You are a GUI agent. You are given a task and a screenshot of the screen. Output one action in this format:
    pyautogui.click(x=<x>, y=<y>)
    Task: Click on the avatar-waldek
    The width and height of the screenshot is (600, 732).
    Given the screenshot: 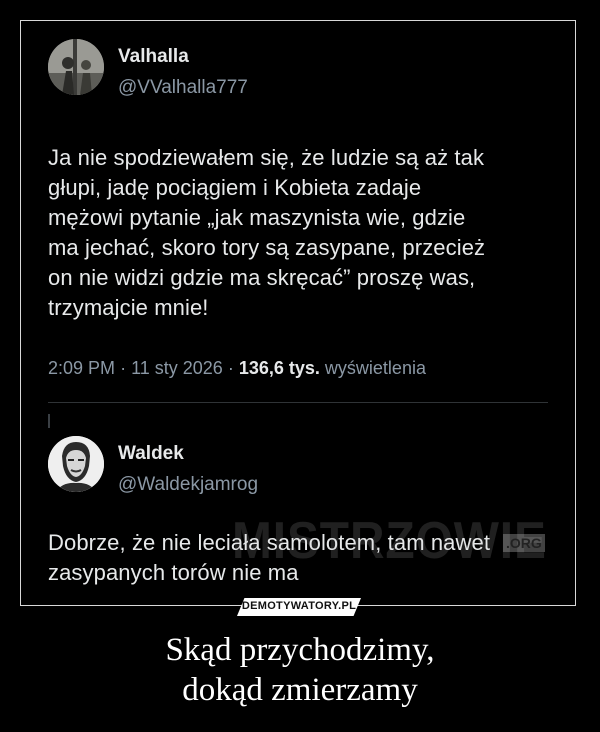 What is the action you would take?
    pyautogui.click(x=76, y=464)
    